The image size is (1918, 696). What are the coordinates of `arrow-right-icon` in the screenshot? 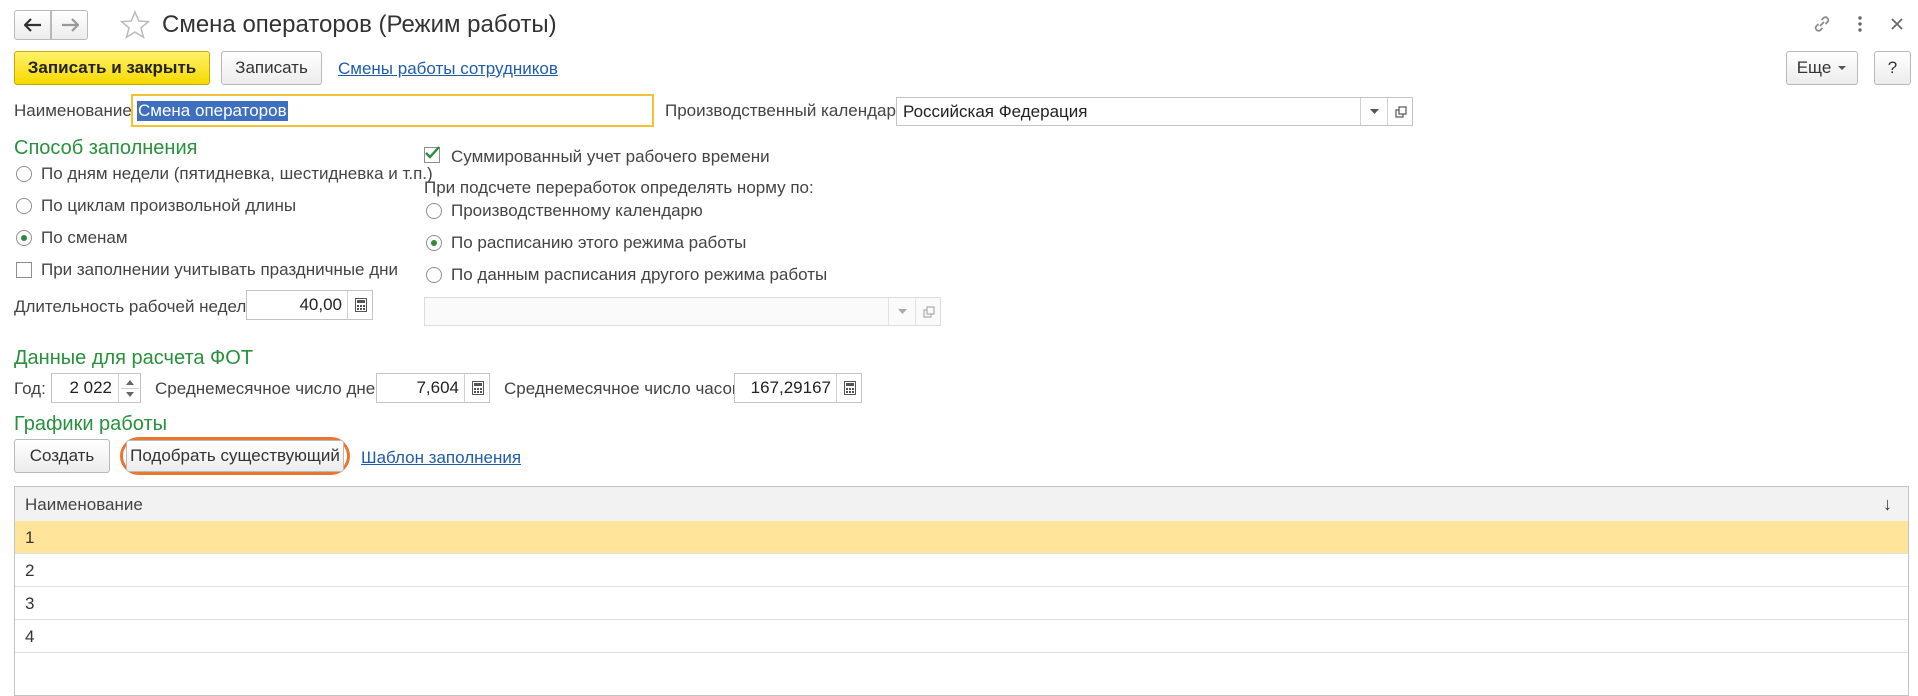 It's located at (70, 25).